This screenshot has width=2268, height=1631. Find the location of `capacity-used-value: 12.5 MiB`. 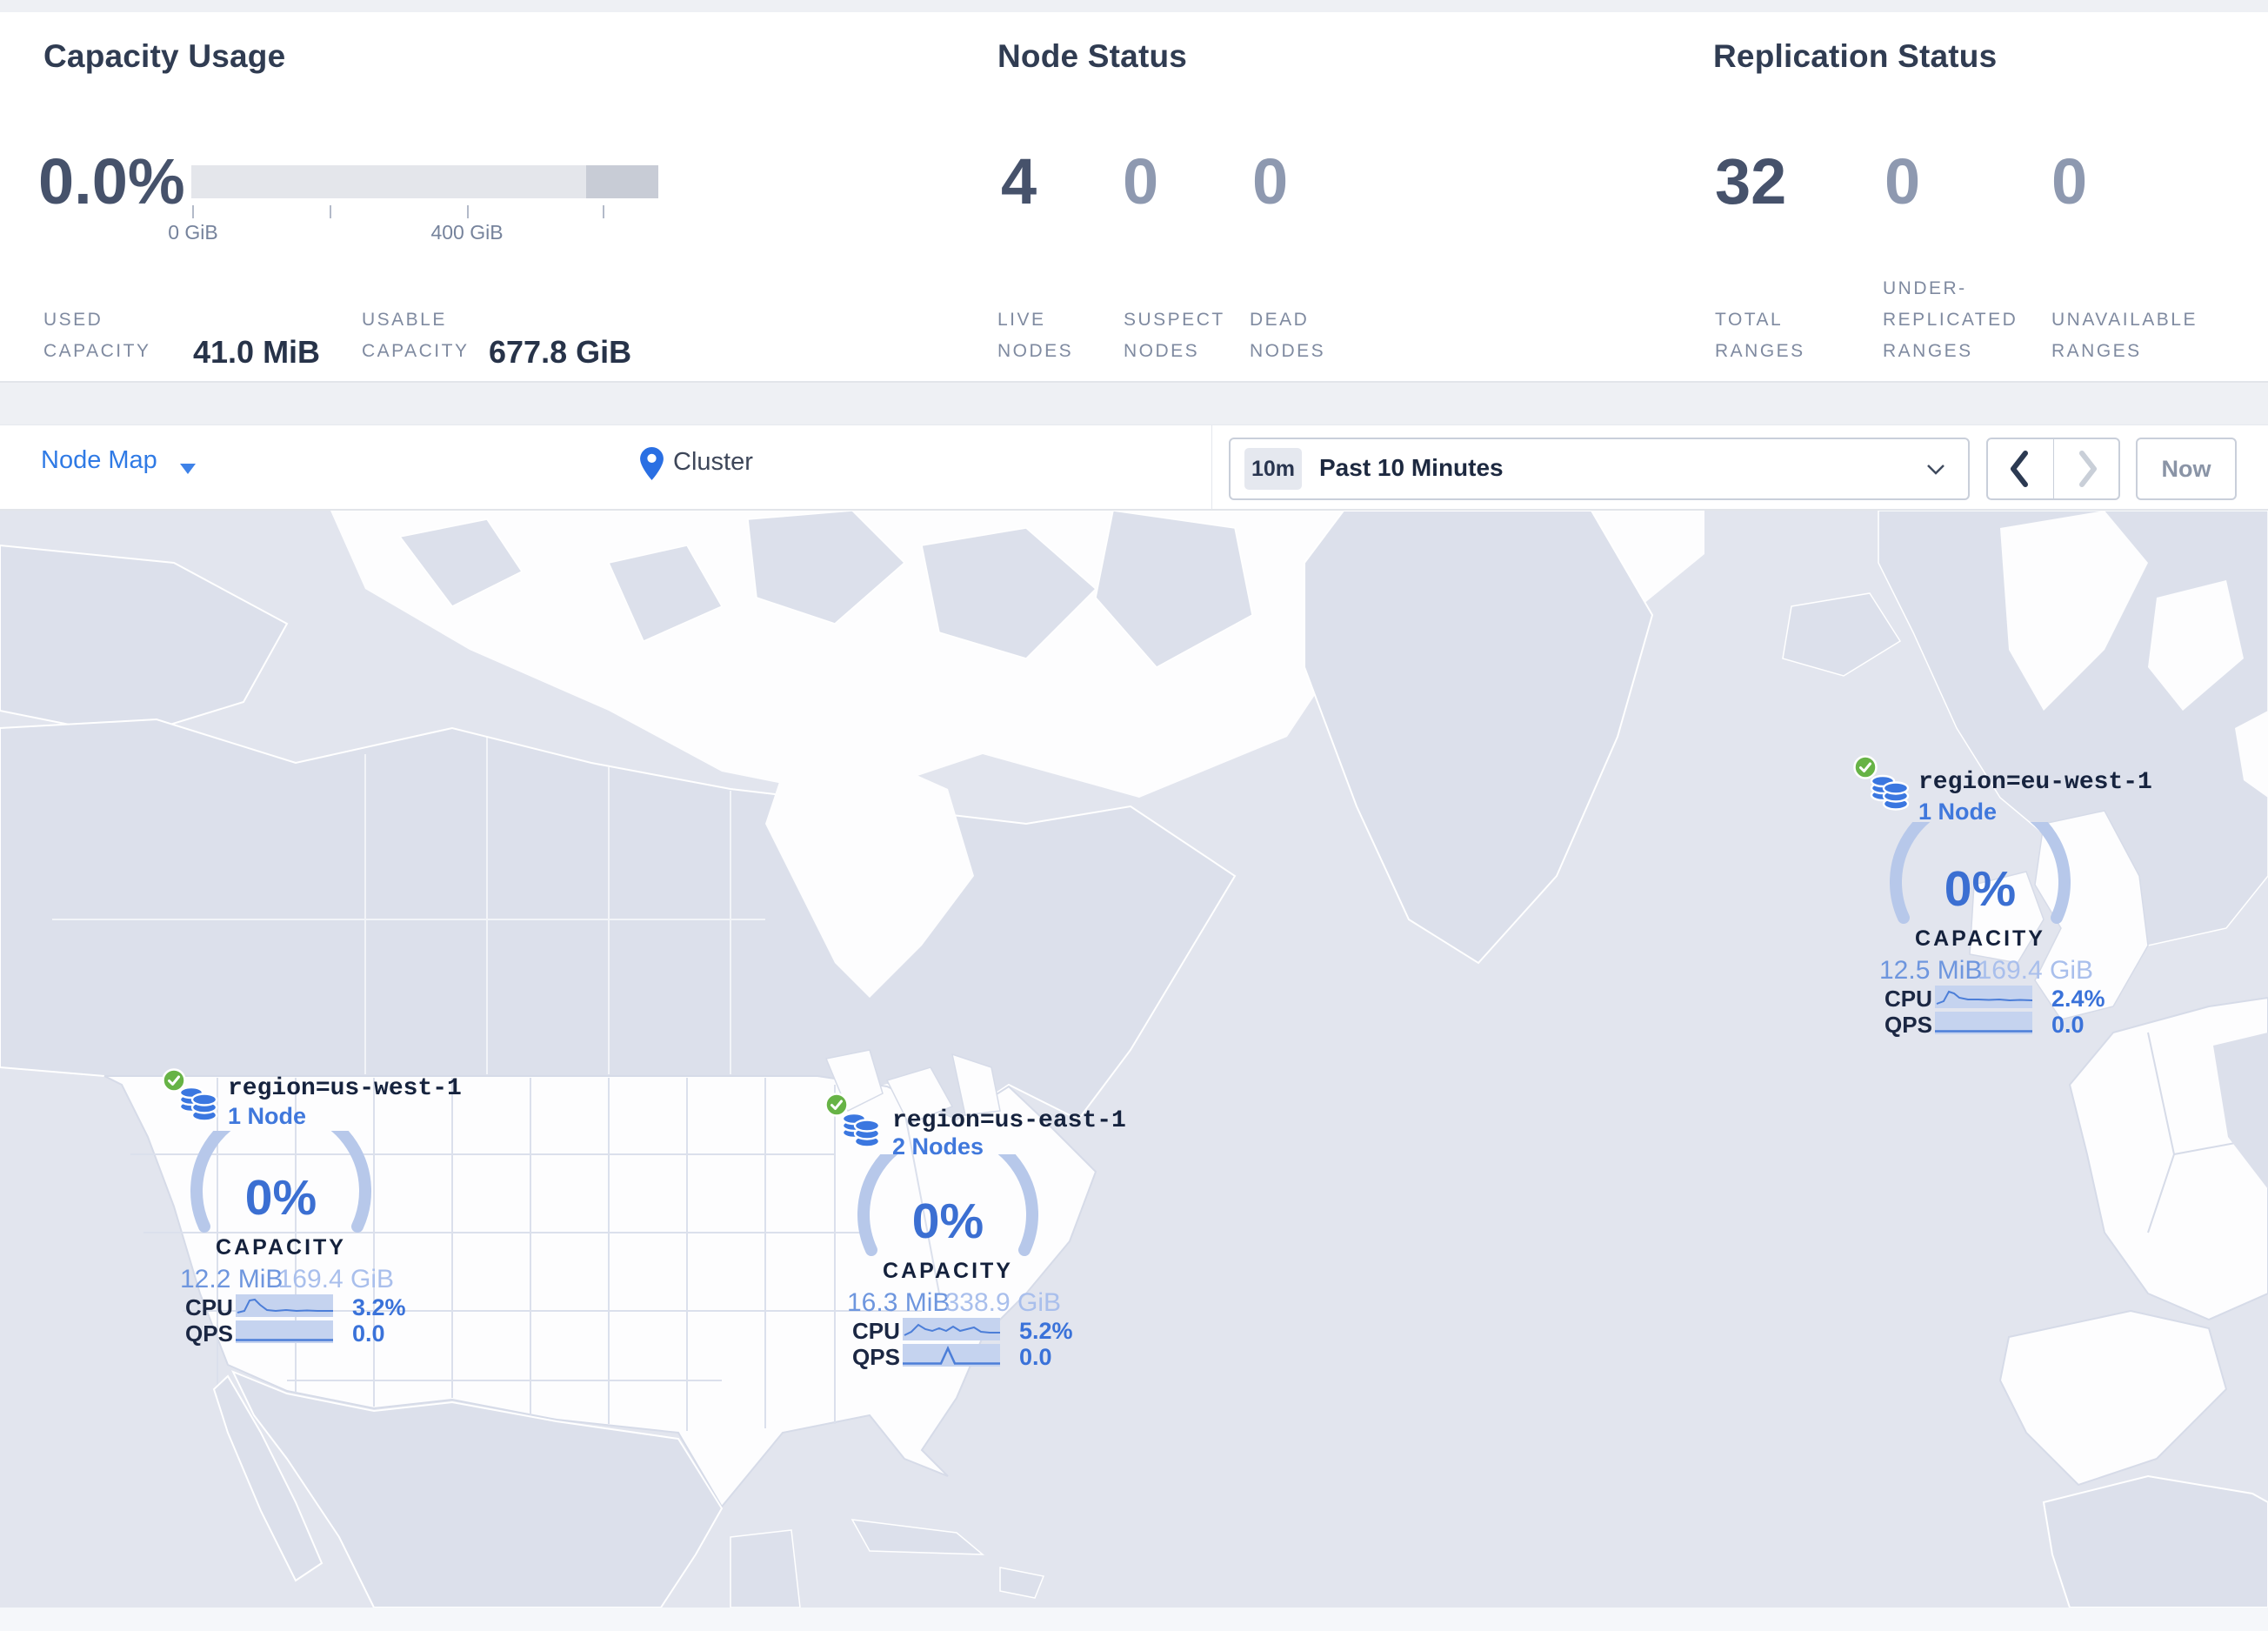

capacity-used-value: 12.5 MiB is located at coordinates (1931, 970).